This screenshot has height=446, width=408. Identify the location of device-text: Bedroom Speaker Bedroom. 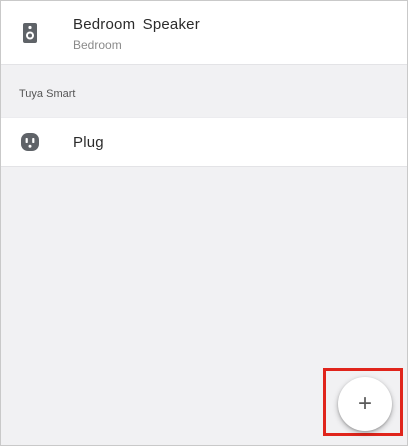
(136, 34).